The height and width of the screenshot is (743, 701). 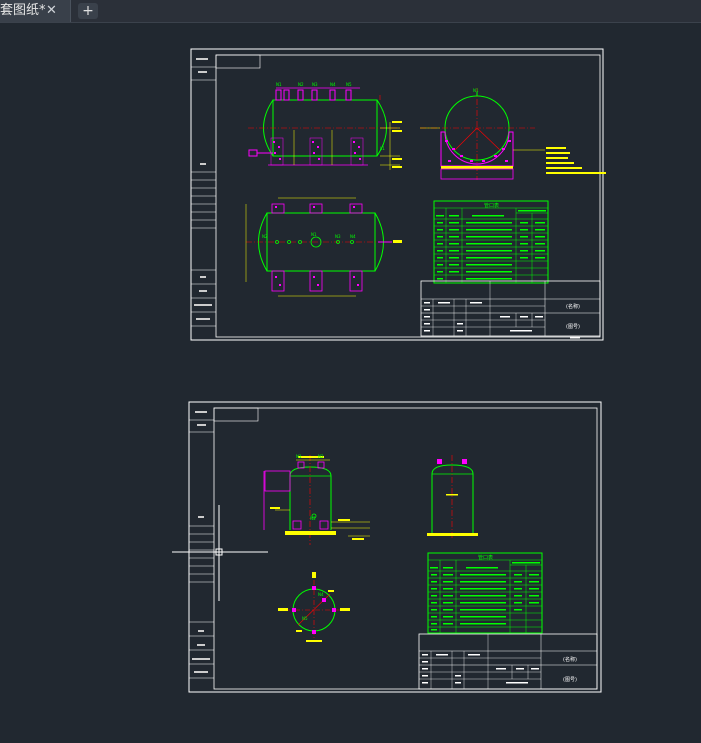 I want to click on plus-icon: +, so click(x=88, y=11).